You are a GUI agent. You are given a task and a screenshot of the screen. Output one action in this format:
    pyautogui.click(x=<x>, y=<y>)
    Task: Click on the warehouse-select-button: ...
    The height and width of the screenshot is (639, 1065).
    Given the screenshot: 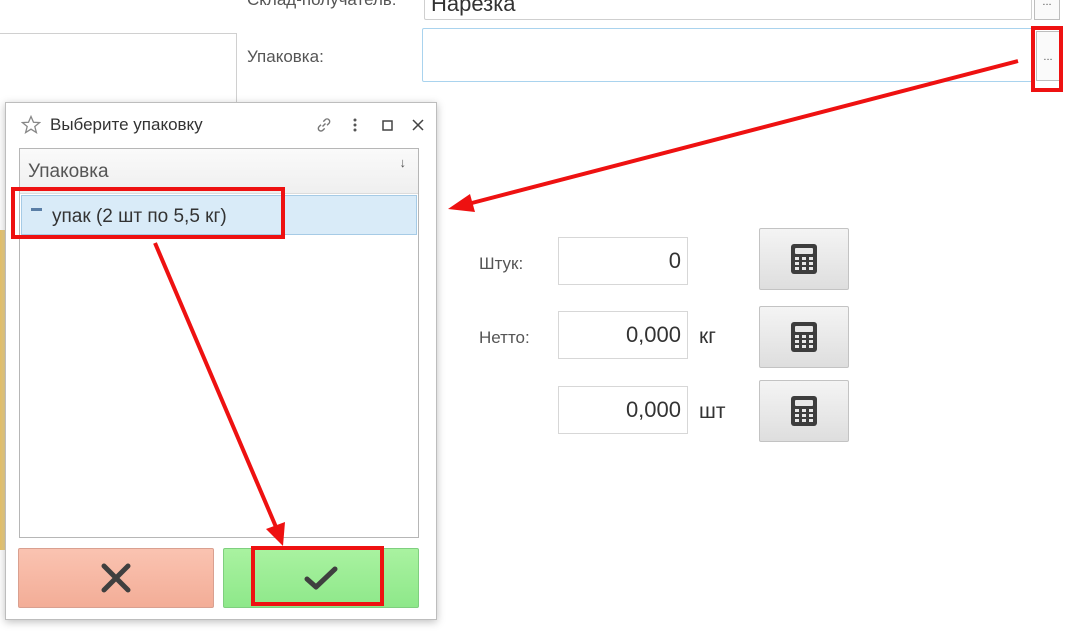 What is the action you would take?
    pyautogui.click(x=1047, y=10)
    